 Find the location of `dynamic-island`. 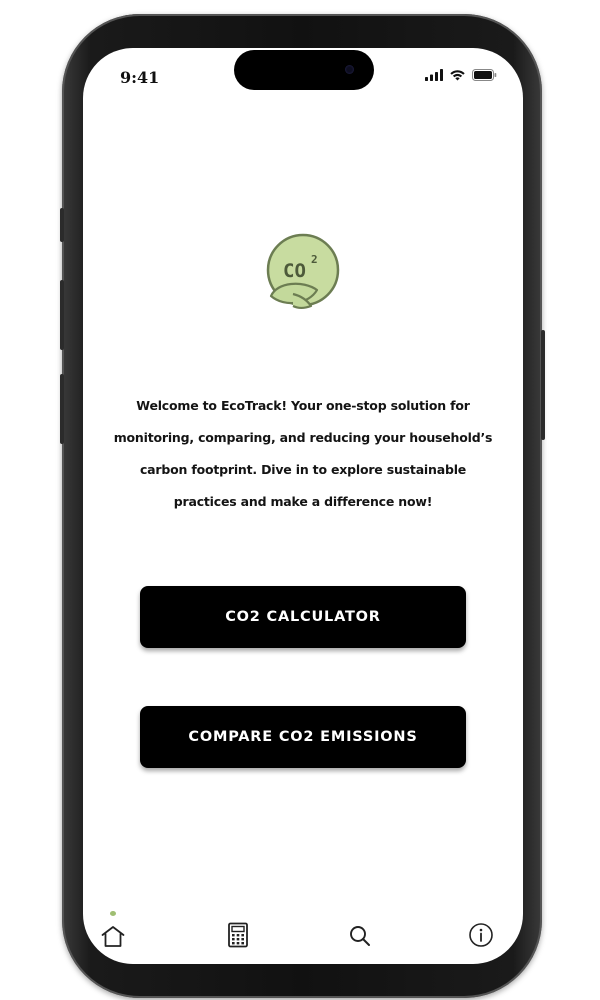

dynamic-island is located at coordinates (304, 70).